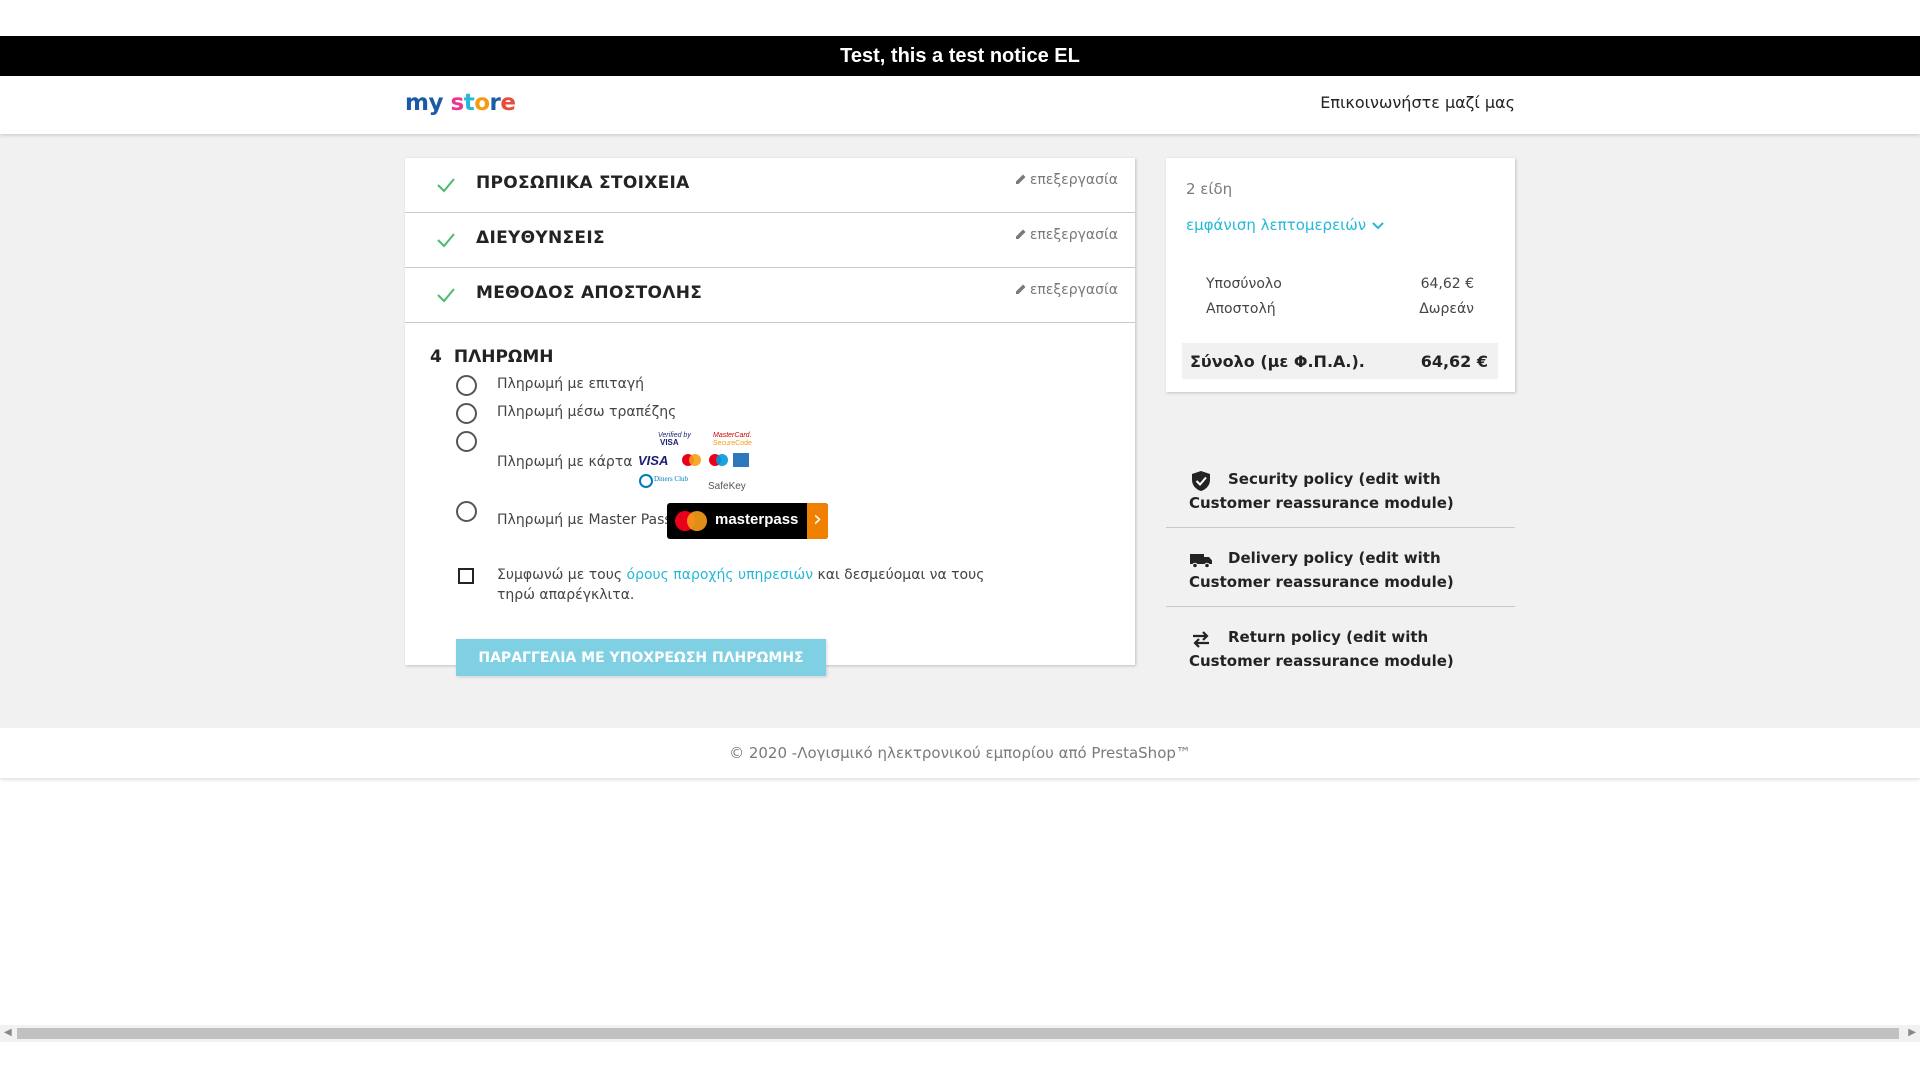 The image size is (1920, 1080). I want to click on subtotal-line: Υποσύνολο 64,62 €, so click(1340, 284).